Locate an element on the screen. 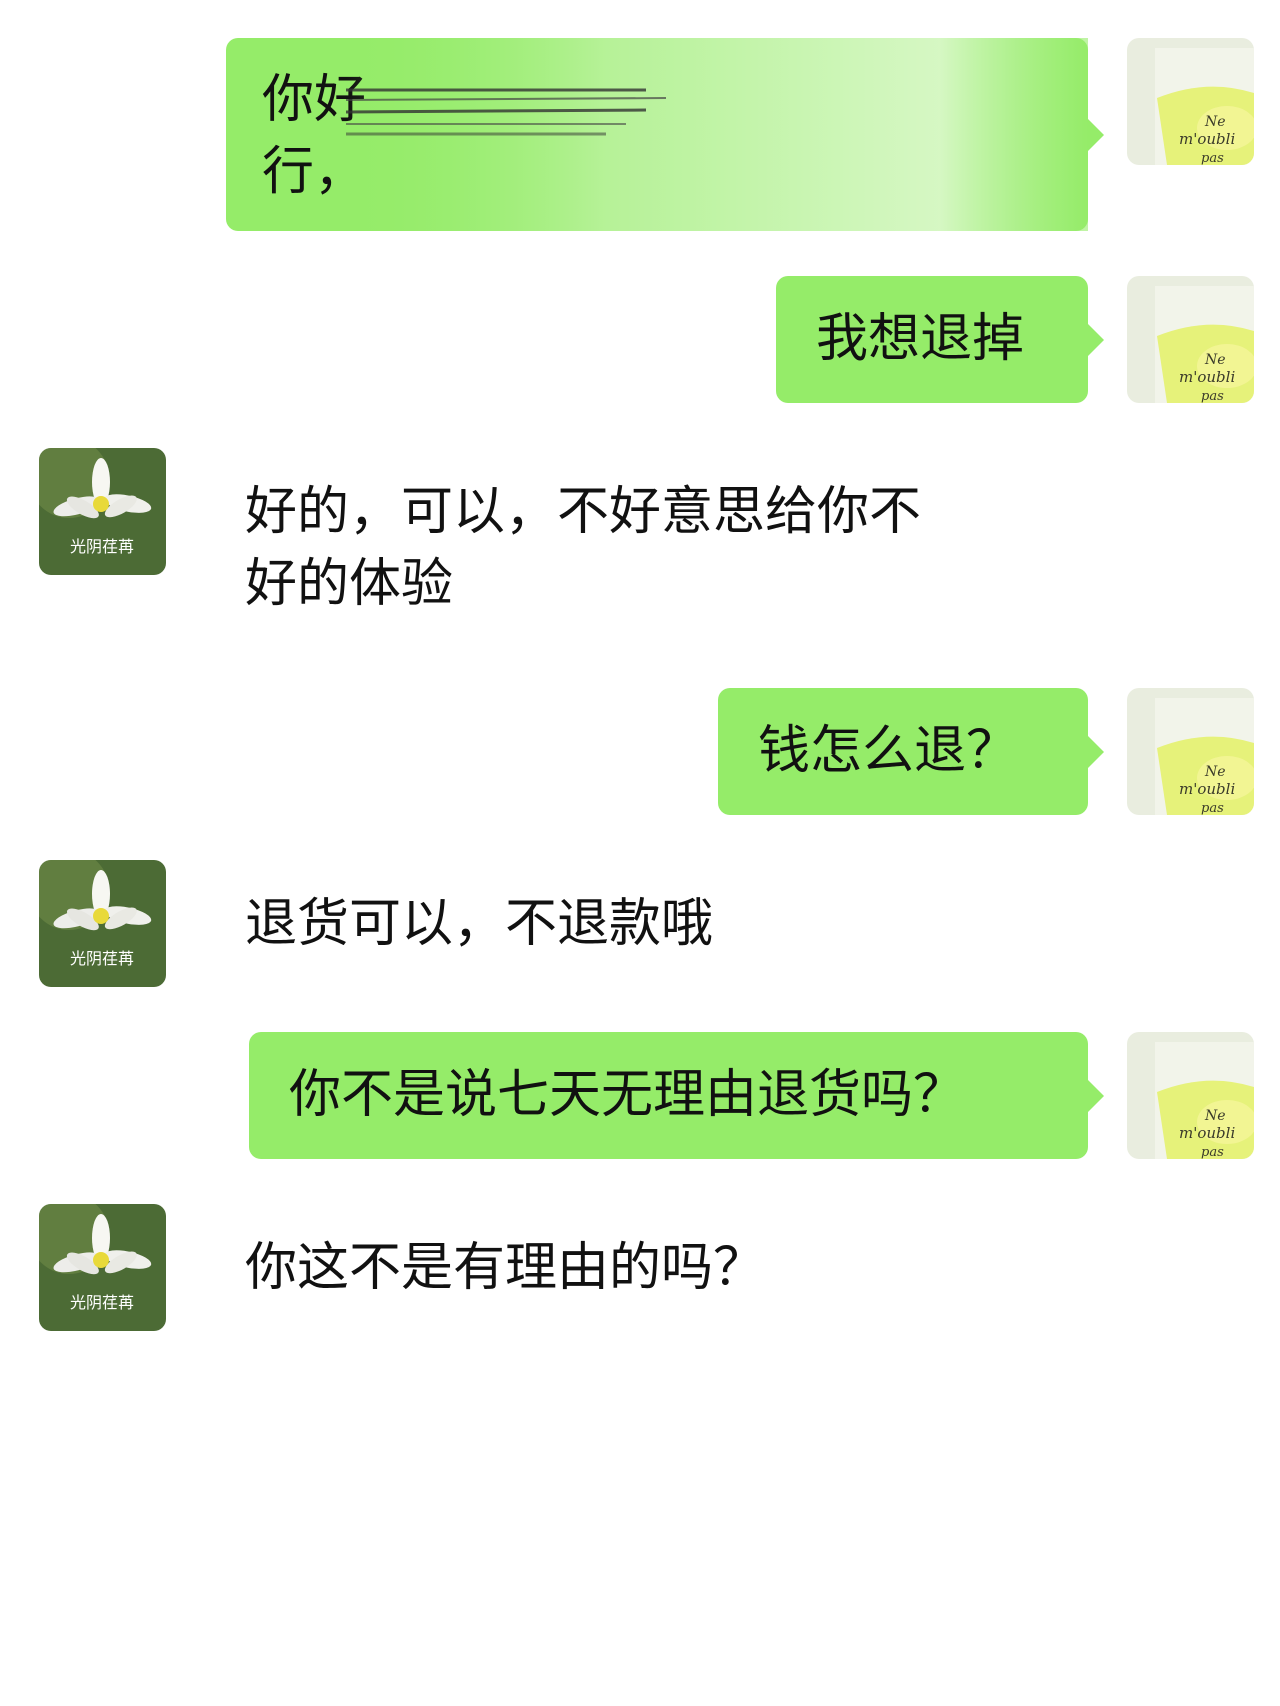  message-text-incoming: 退货可以，不退款哦 is located at coordinates (479, 924).